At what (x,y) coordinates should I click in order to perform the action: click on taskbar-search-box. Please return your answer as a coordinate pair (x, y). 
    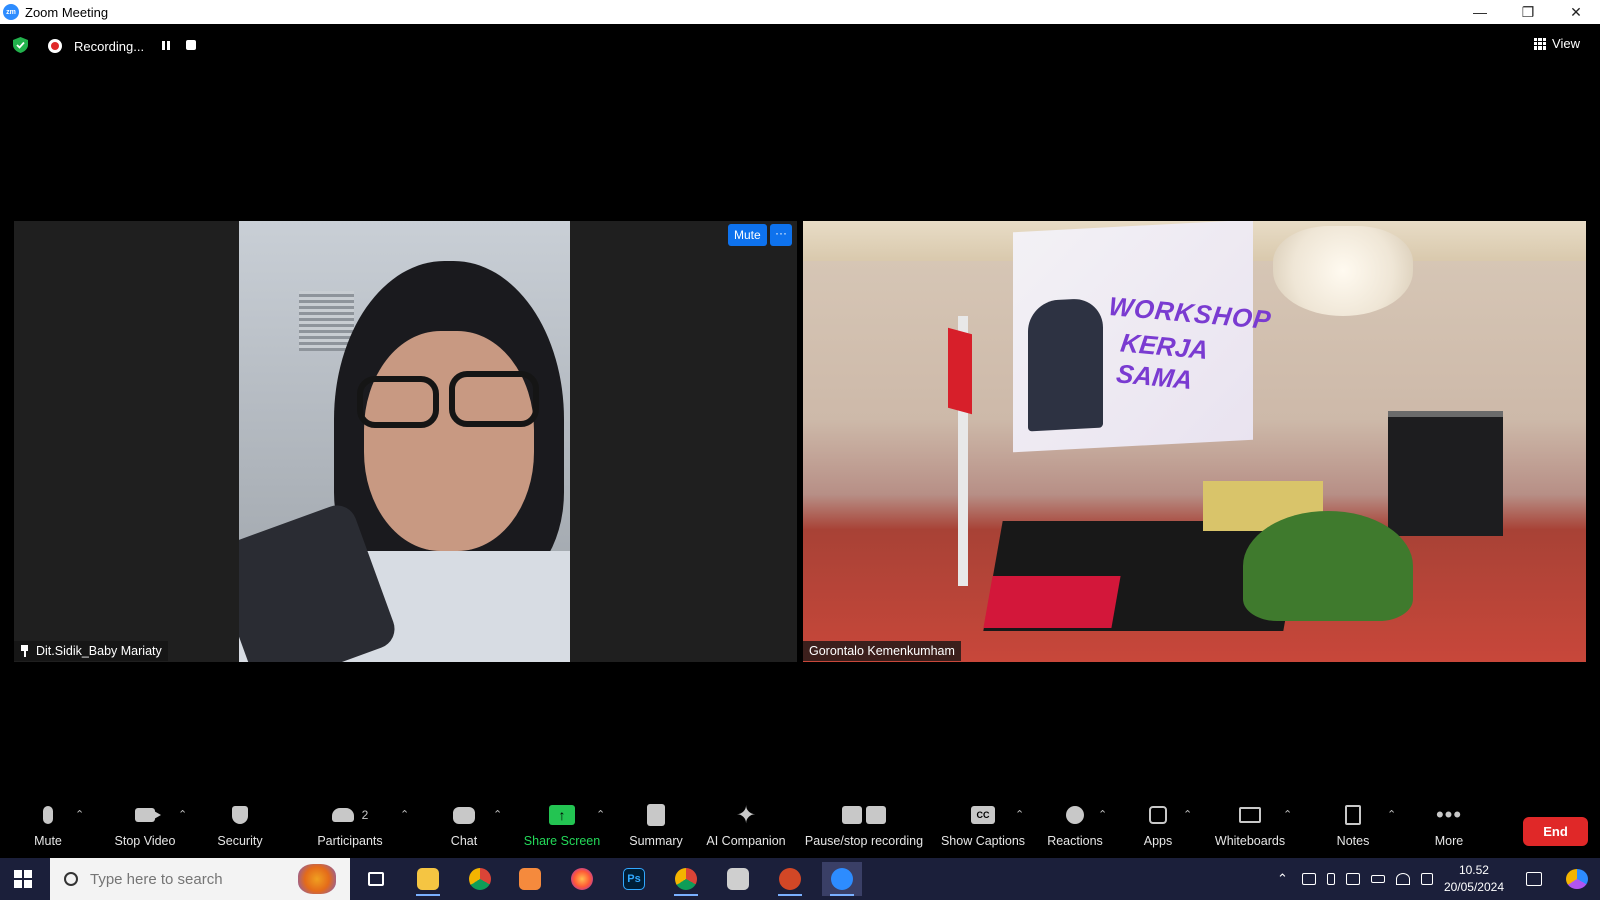
    Looking at the image, I should click on (200, 879).